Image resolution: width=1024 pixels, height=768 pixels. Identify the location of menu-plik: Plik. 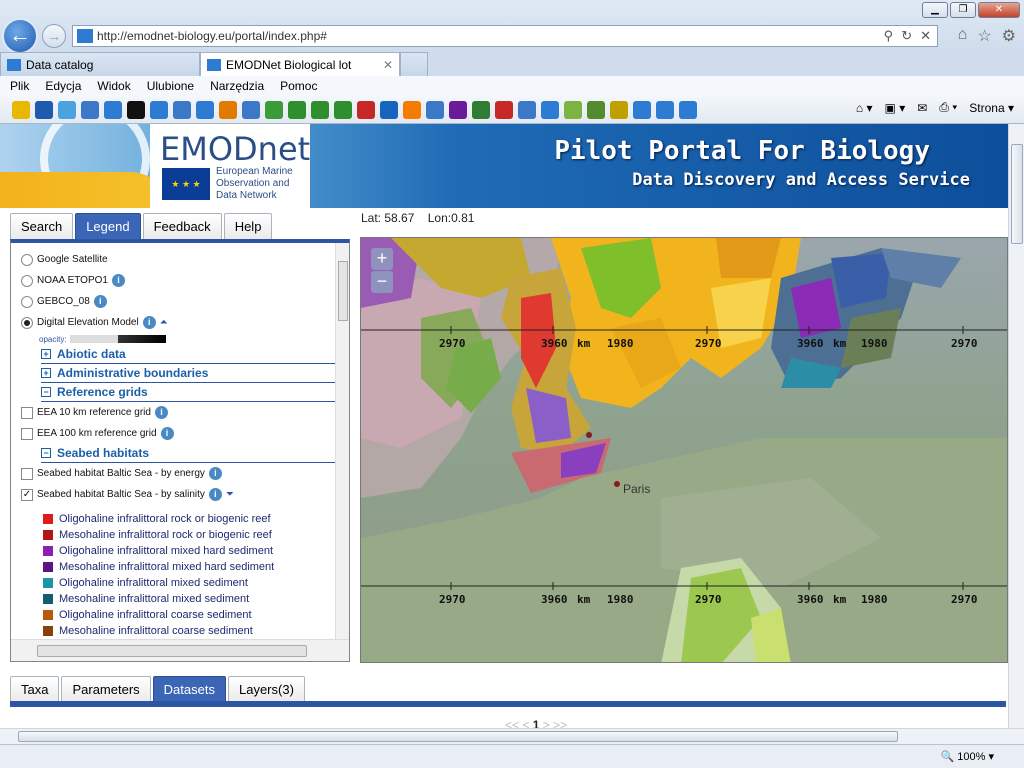
(19, 86).